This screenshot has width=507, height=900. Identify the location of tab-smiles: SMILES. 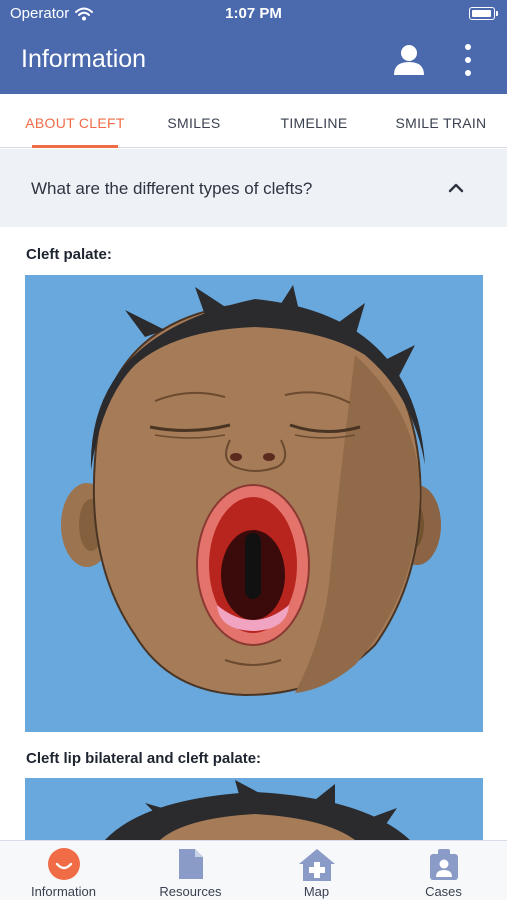
(194, 121).